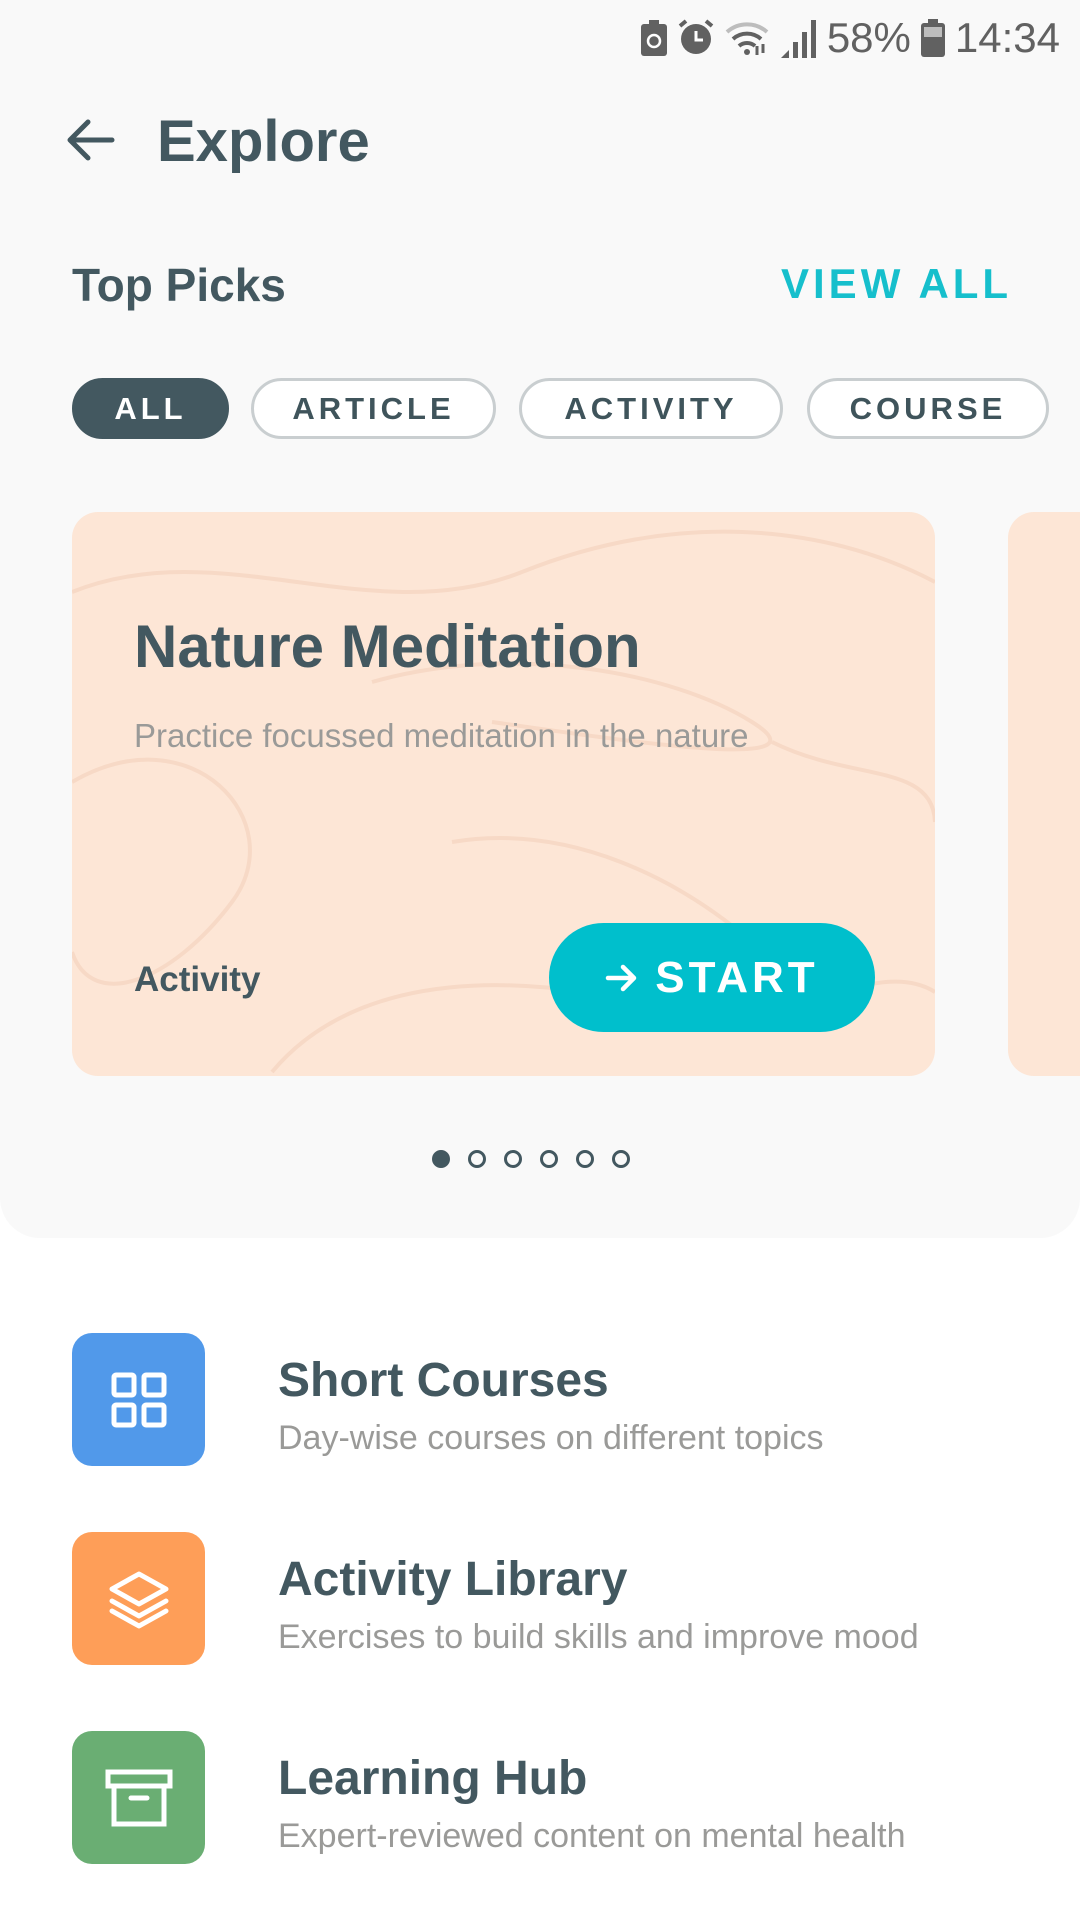 This screenshot has width=1080, height=1920. I want to click on section-title: Top Picks, so click(179, 285).